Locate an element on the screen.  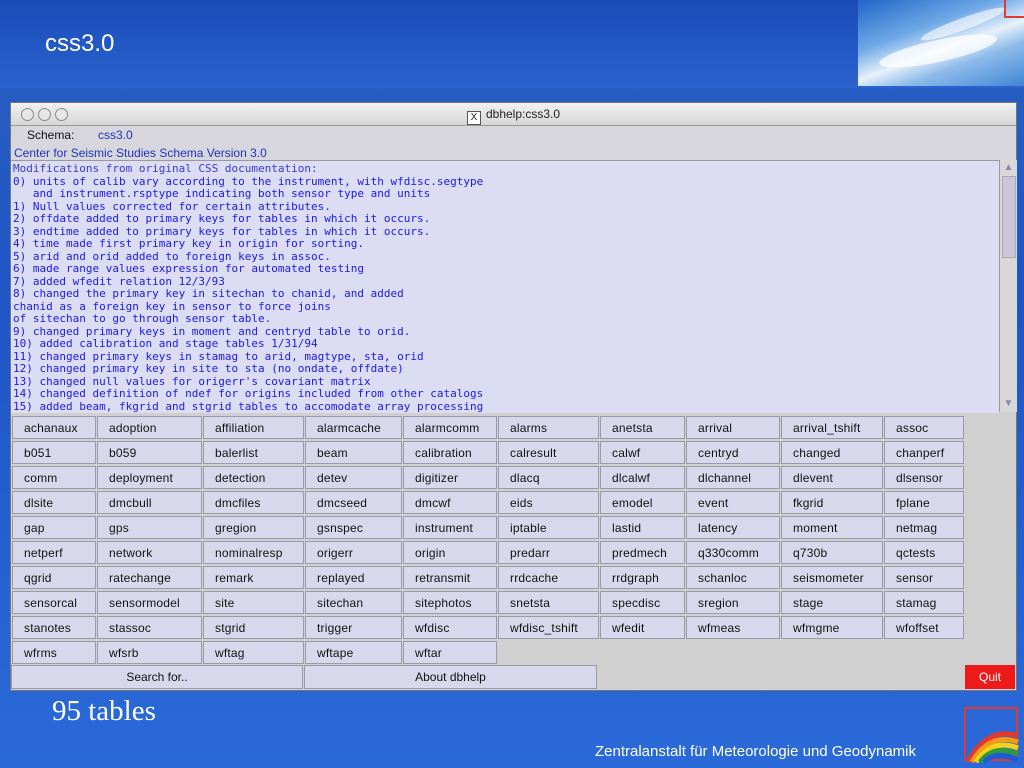
table-button-wfoffset: wfoffset is located at coordinates (924, 627).